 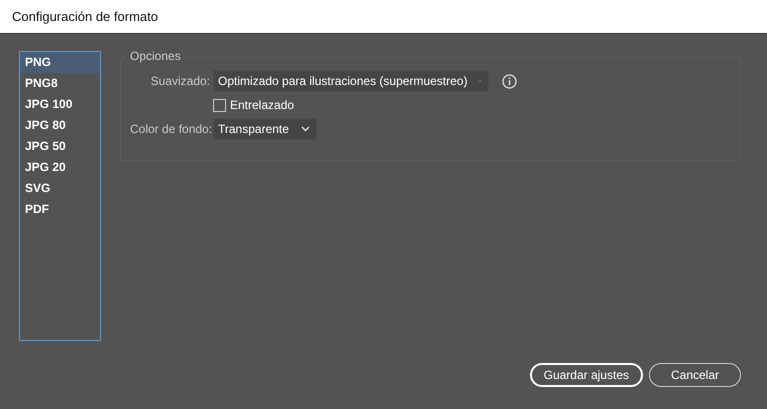 What do you see at coordinates (60, 83) in the screenshot?
I see `format-item: PNG8` at bounding box center [60, 83].